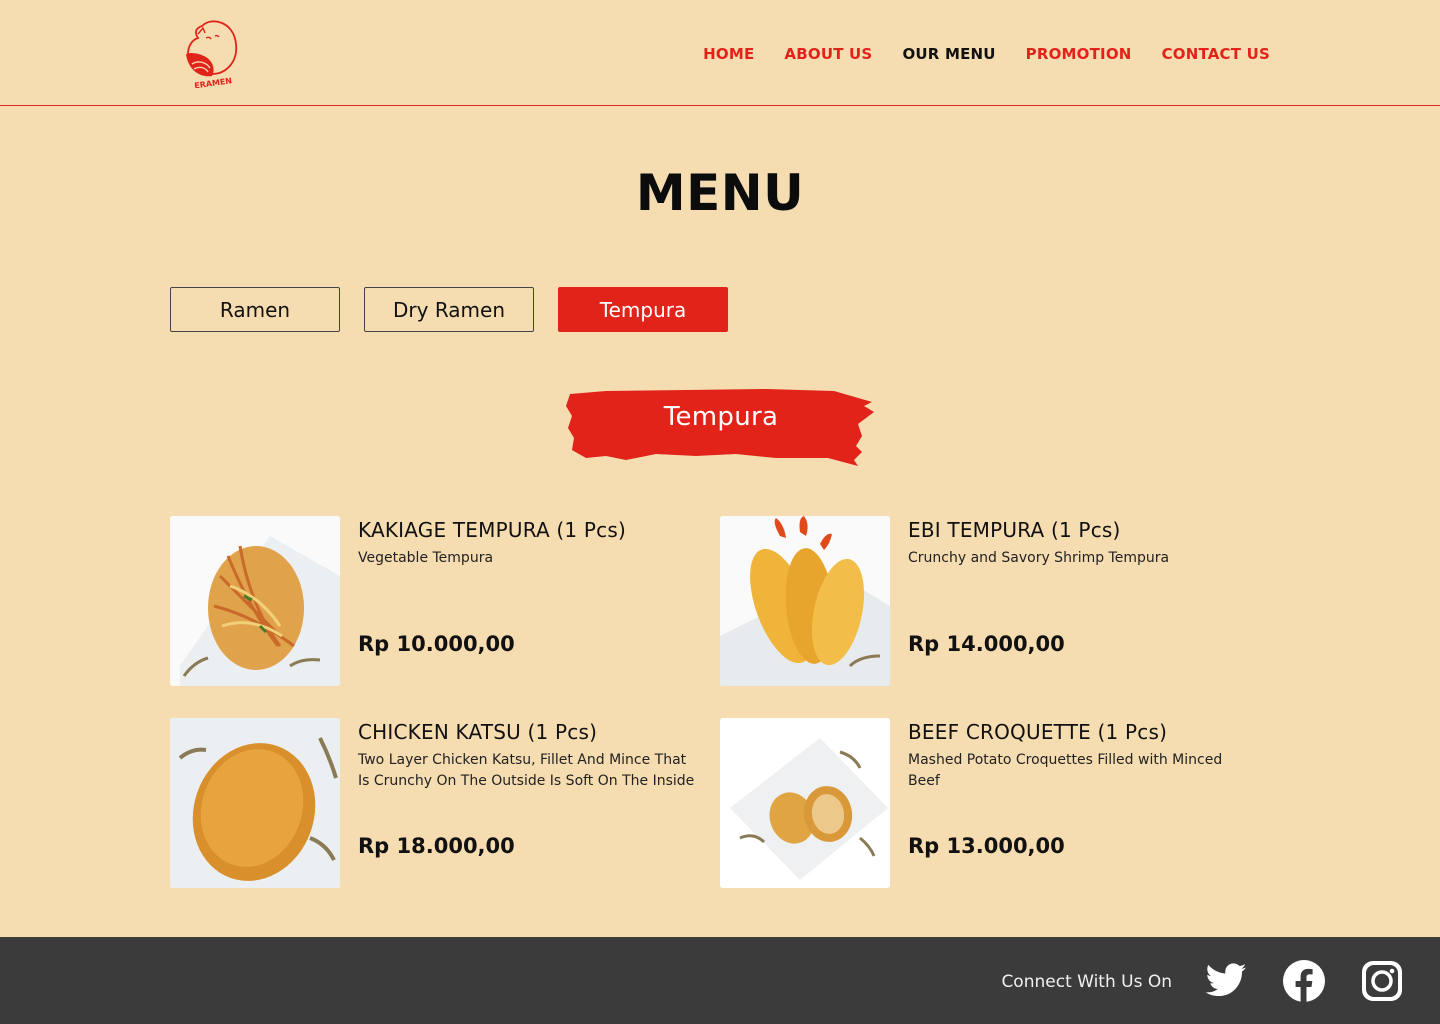 This screenshot has height=1024, width=1440. Describe the element at coordinates (1216, 54) in the screenshot. I see `nav-contact-us: CONTACT US` at that location.